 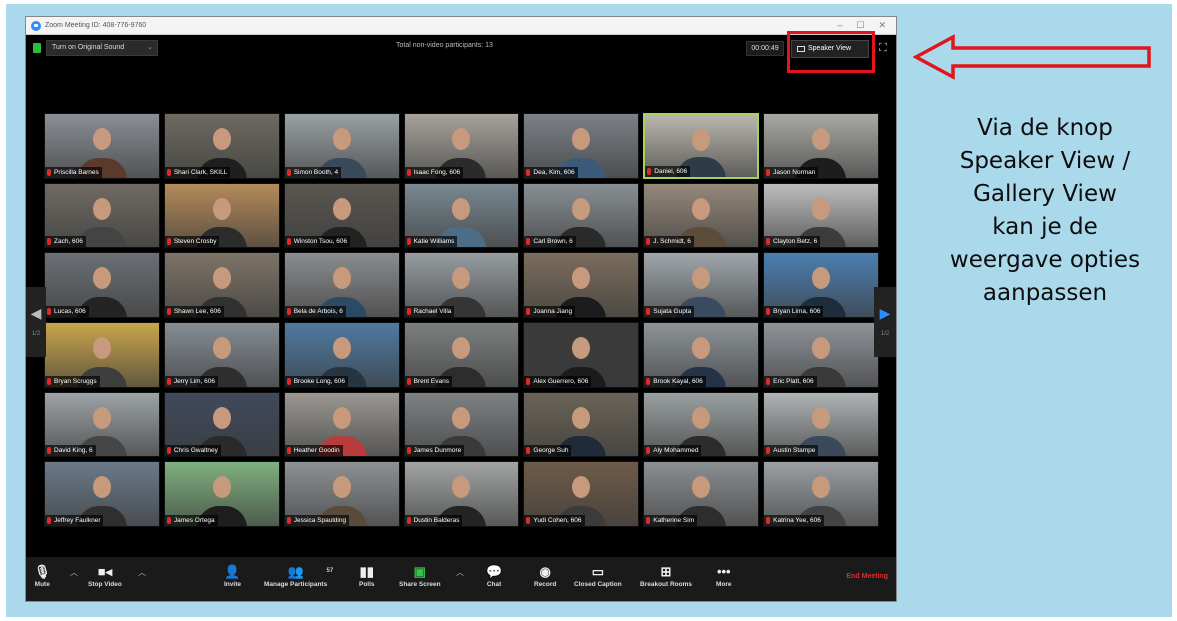 I want to click on participant-video-tile: Jerry Lim, 606, so click(x=221, y=354).